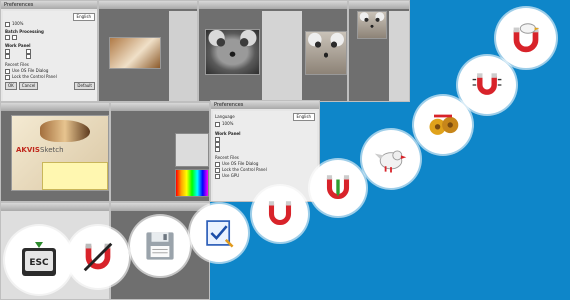  What do you see at coordinates (228, 123) in the screenshot?
I see `scale-value-2: 100%` at bounding box center [228, 123].